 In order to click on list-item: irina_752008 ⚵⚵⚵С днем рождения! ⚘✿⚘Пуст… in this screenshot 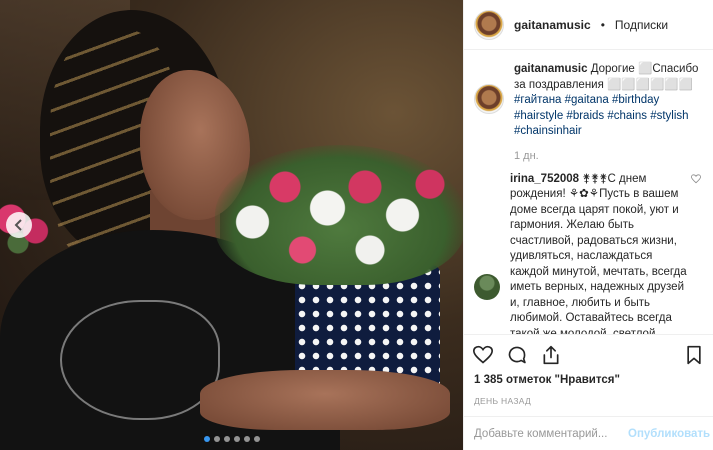, I will do `click(588, 253)`.